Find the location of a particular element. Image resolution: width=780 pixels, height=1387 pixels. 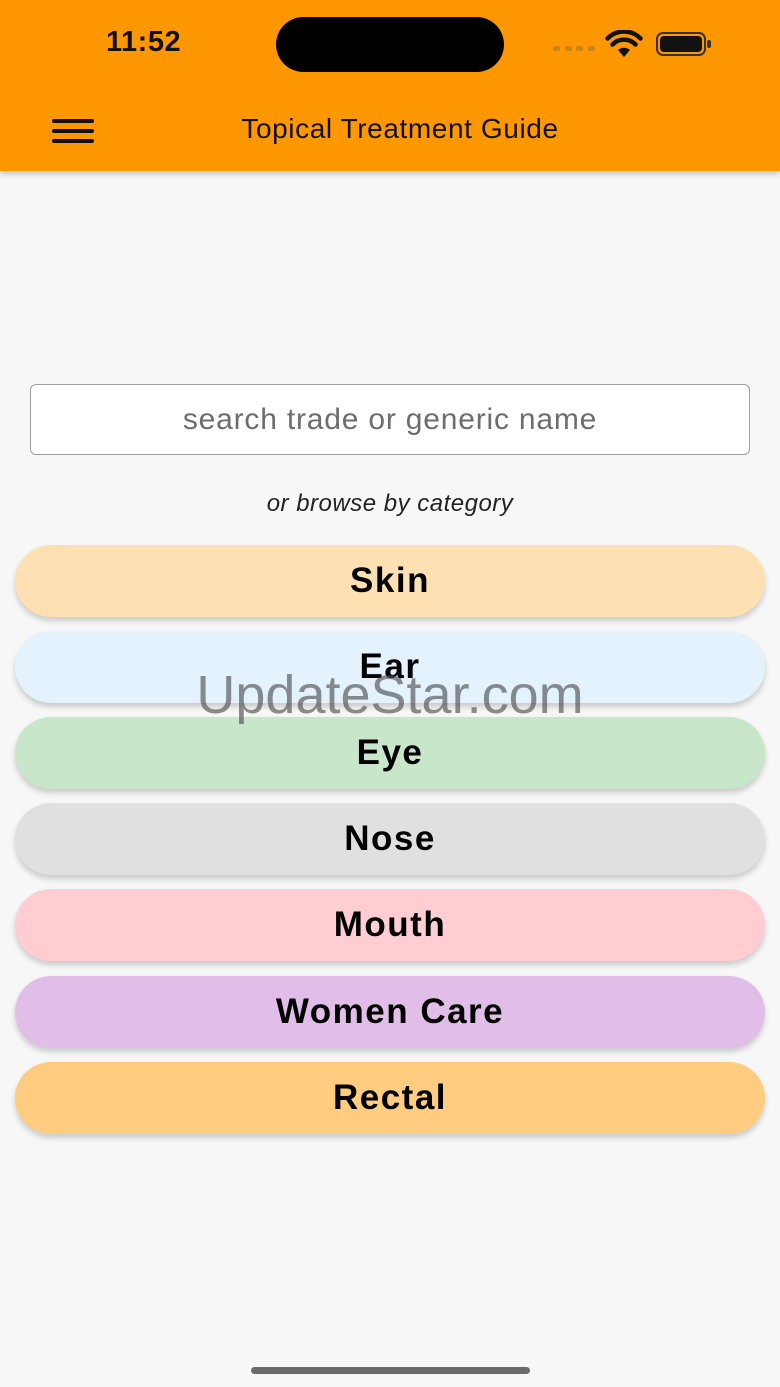

category-button-mouth: Mouth is located at coordinates (390, 925).